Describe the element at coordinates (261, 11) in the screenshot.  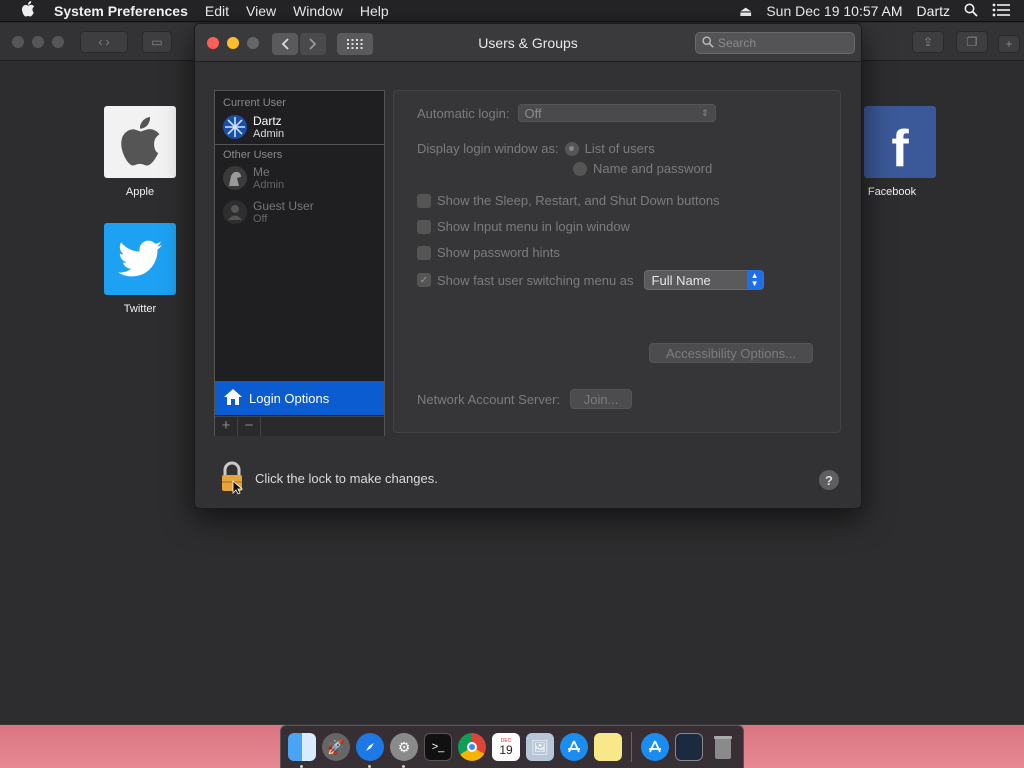
I see `view-menu: View` at that location.